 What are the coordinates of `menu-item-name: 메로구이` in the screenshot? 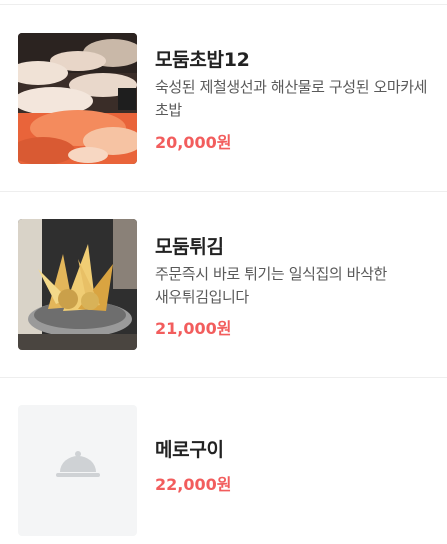 It's located at (189, 450).